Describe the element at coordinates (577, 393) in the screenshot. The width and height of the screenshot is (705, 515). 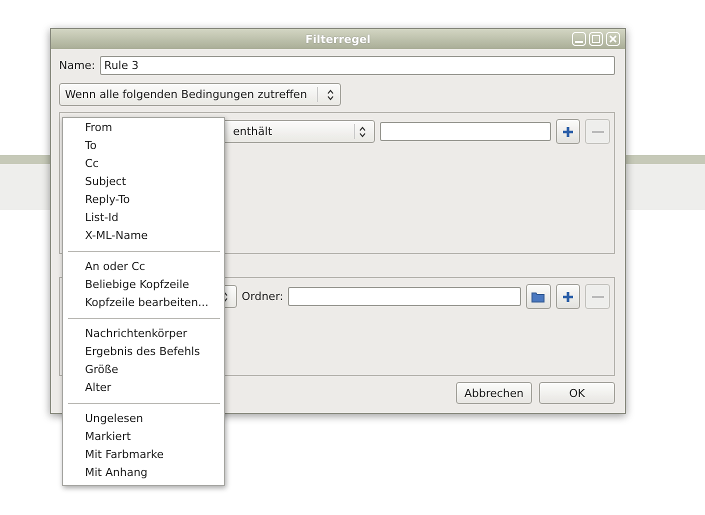
I see `ok-button: OK` at that location.